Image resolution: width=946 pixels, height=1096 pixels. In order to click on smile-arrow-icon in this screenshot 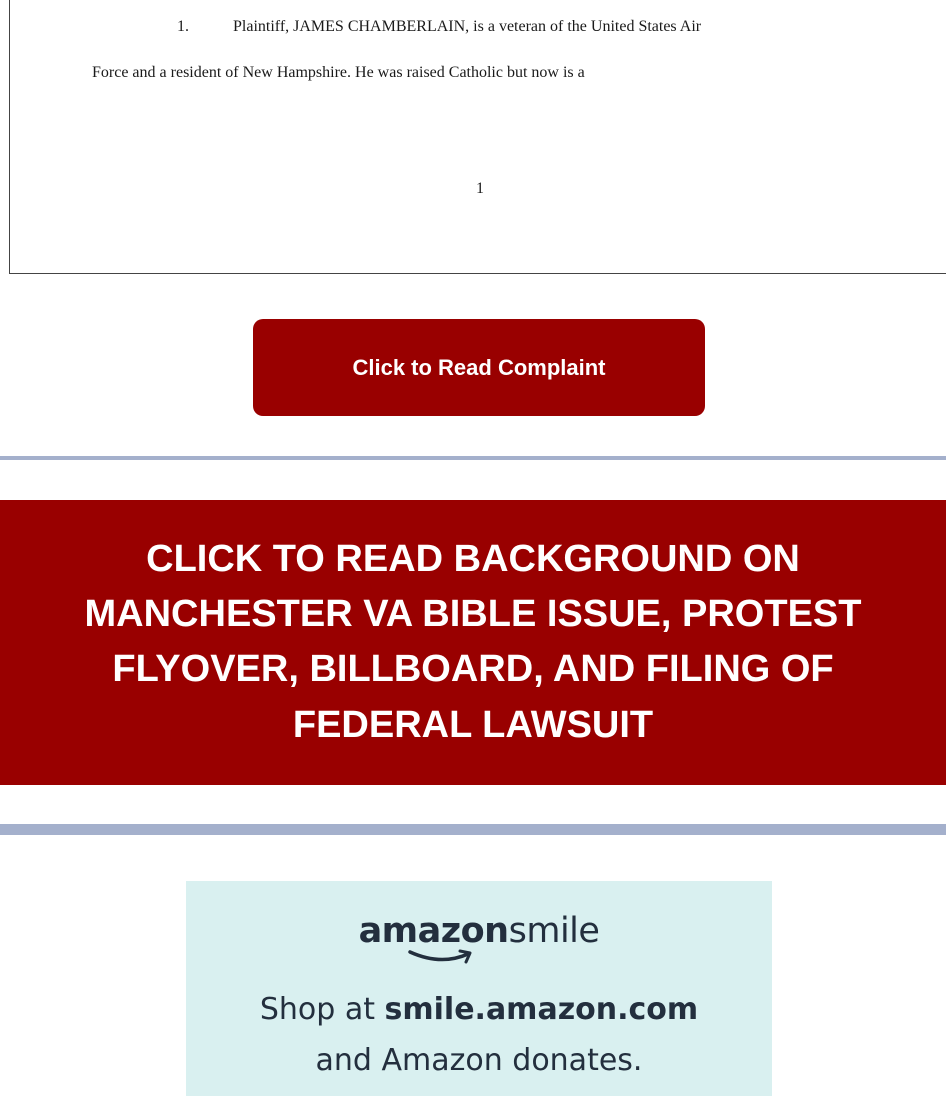, I will do `click(440, 956)`.